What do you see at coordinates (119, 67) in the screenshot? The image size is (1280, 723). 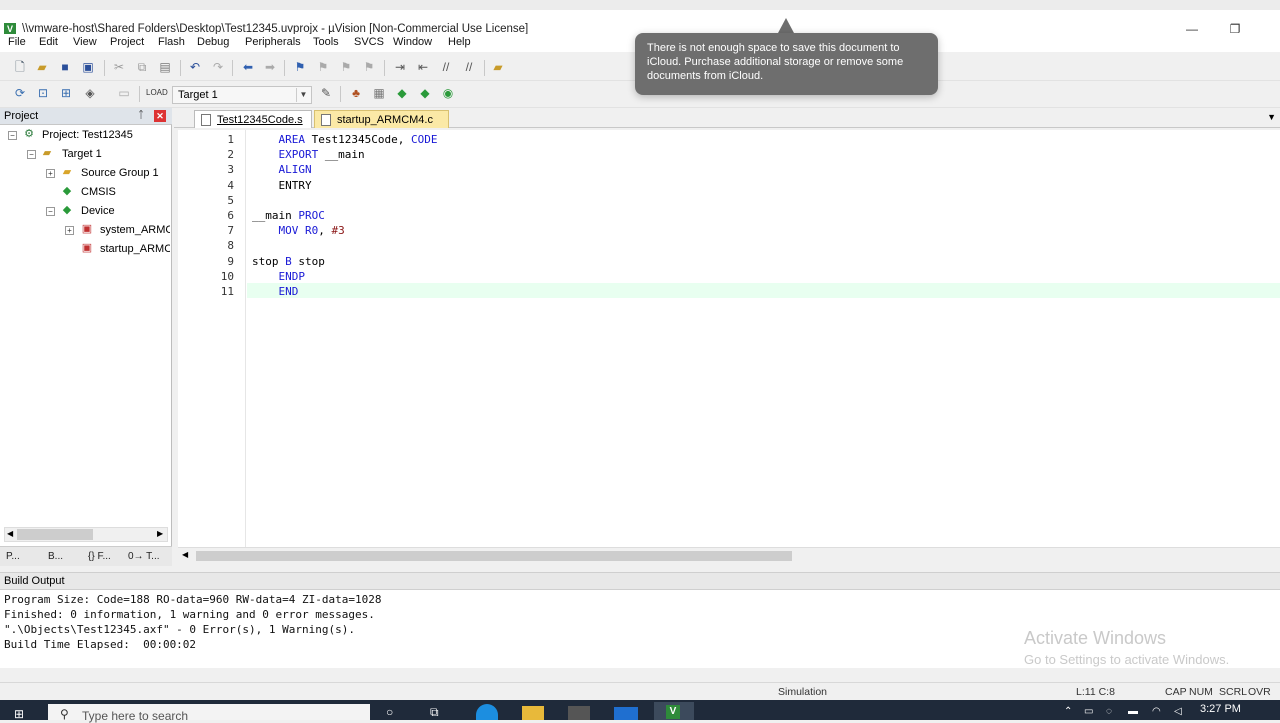 I see `cut-icon: ✂` at bounding box center [119, 67].